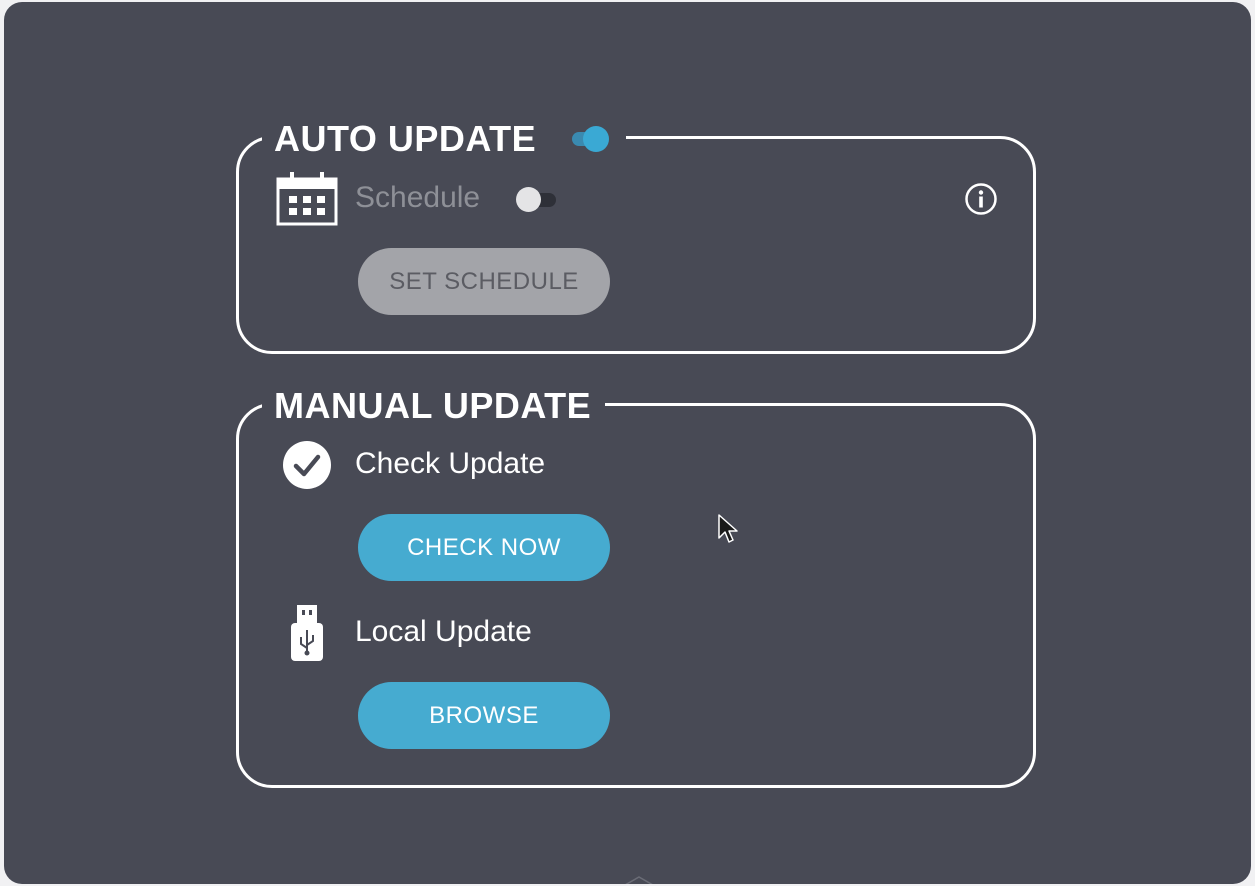 The width and height of the screenshot is (1255, 886). What do you see at coordinates (728, 528) in the screenshot?
I see `mouse-cursor-icon` at bounding box center [728, 528].